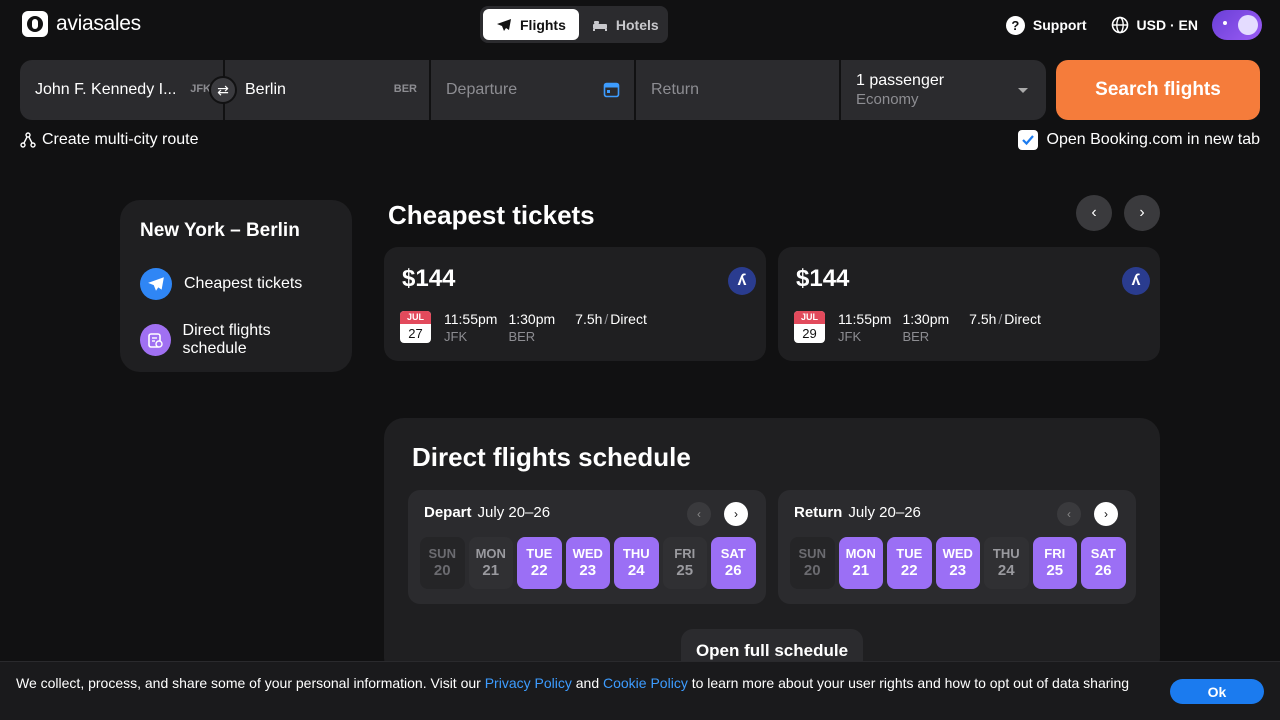 The image size is (1280, 720). Describe the element at coordinates (128, 90) in the screenshot. I see `origin-field: John F. Kennedy I... JFK ⇄` at that location.